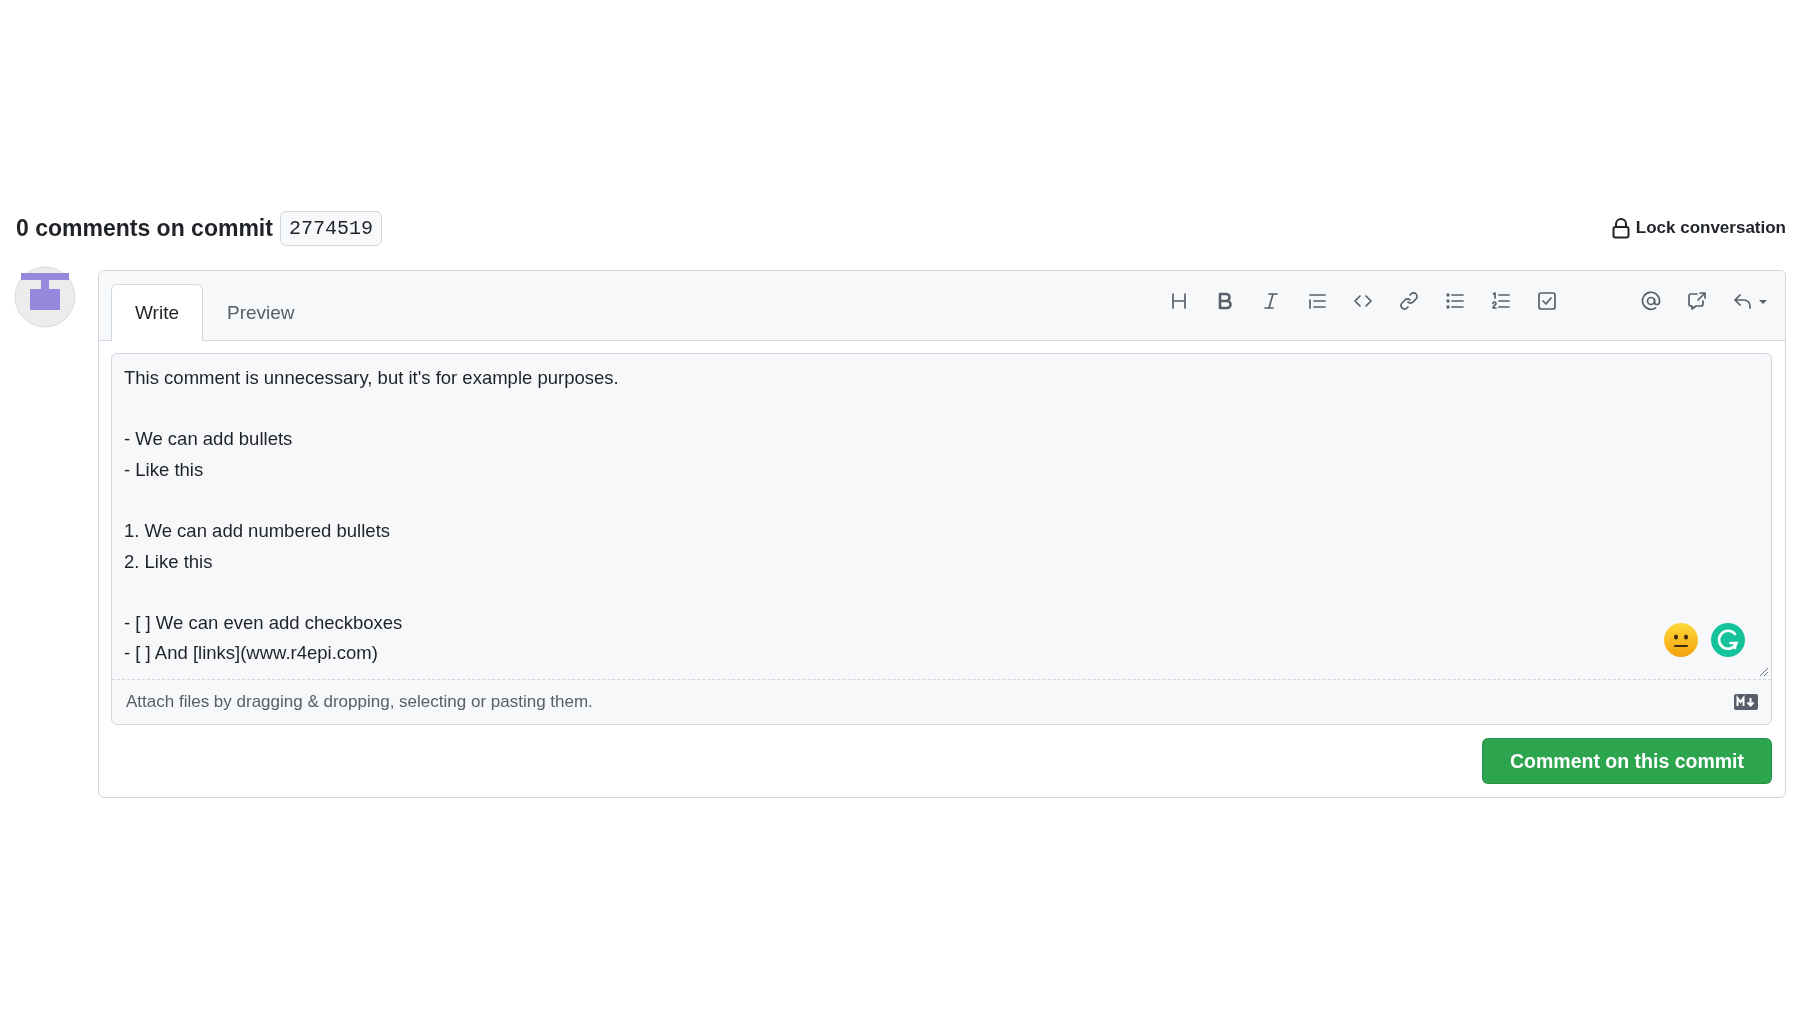  Describe the element at coordinates (1697, 300) in the screenshot. I see `cross-reference-icon` at that location.